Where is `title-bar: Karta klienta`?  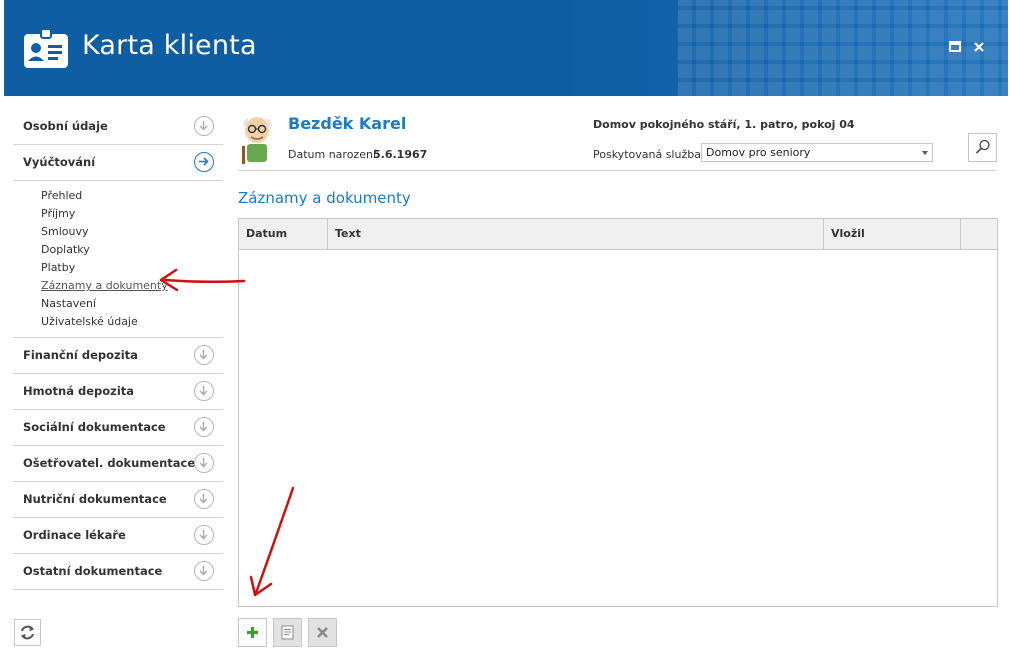
title-bar: Karta klienta is located at coordinates (506, 48).